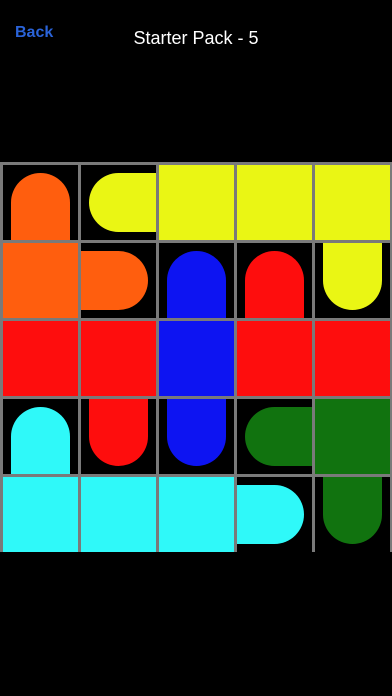 This screenshot has width=392, height=696. Describe the element at coordinates (196, 38) in the screenshot. I see `page-title: Starter Pack - 5` at that location.